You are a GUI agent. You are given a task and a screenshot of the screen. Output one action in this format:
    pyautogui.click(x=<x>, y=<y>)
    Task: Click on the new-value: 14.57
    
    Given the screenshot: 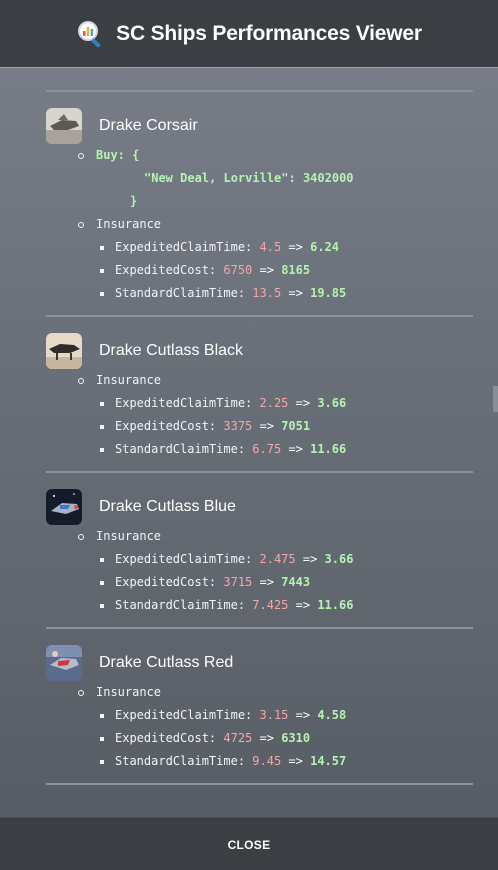 What is the action you would take?
    pyautogui.click(x=328, y=761)
    